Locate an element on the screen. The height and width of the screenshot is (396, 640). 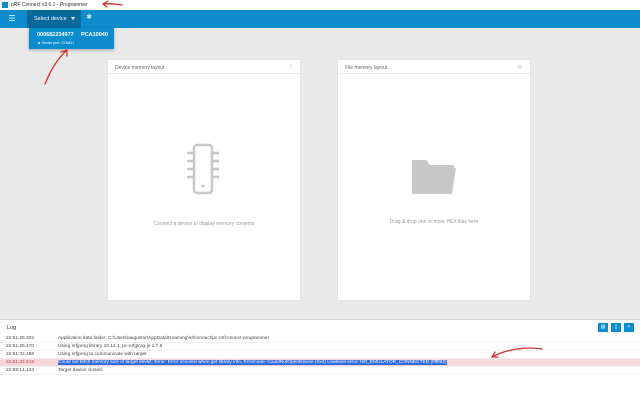
select-device-button: Select device is located at coordinates (54, 19).